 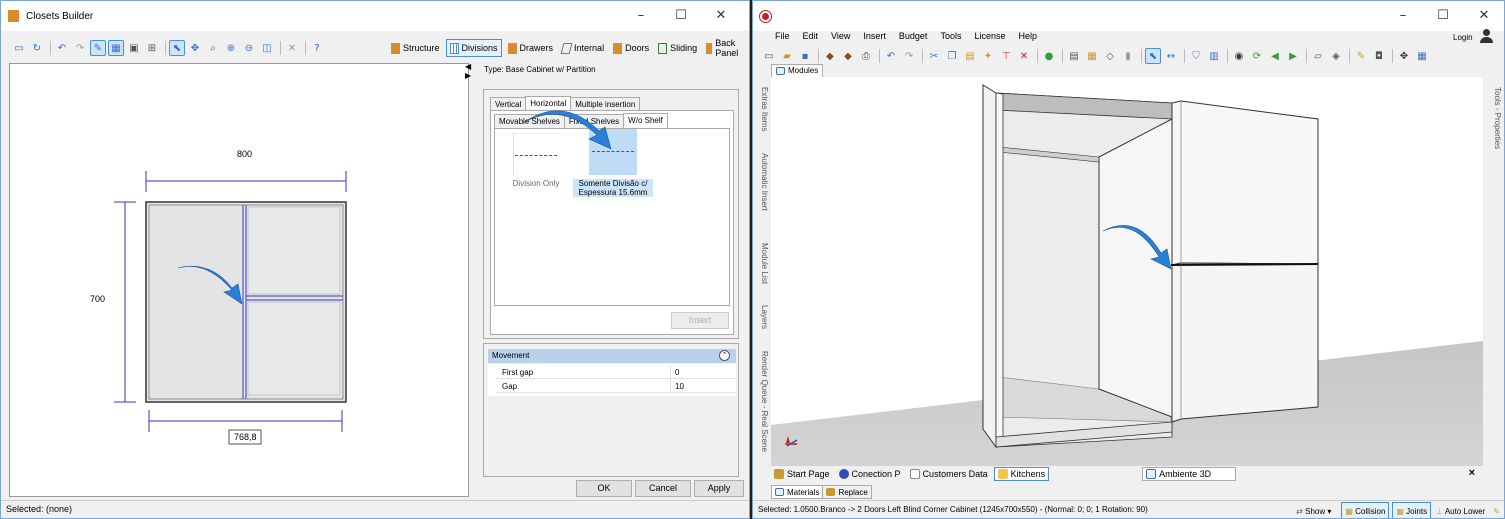 I want to click on chart-icon: ▥, so click(x=1214, y=56).